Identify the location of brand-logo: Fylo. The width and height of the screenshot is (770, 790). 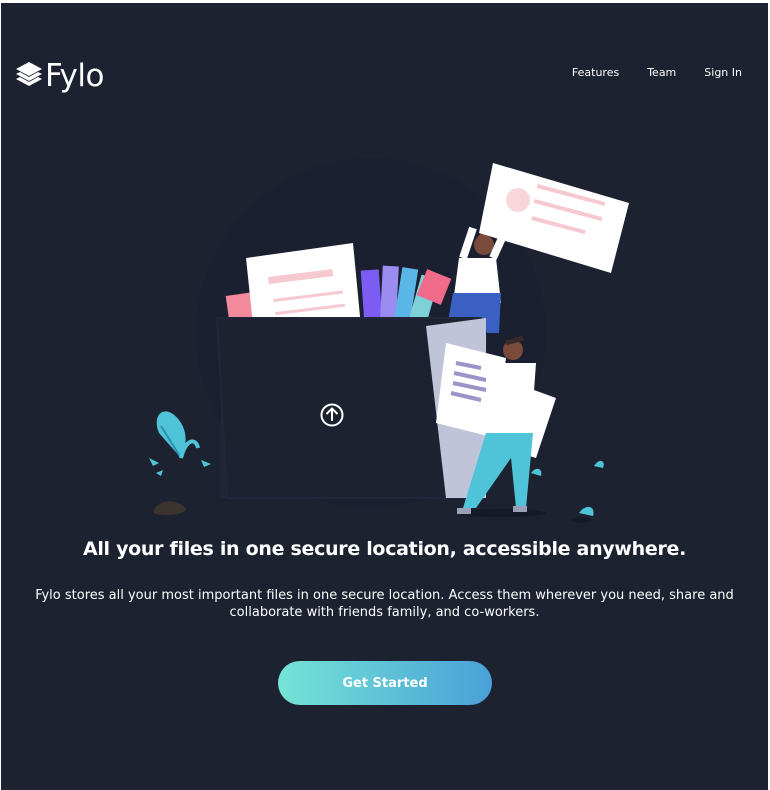
(59, 76).